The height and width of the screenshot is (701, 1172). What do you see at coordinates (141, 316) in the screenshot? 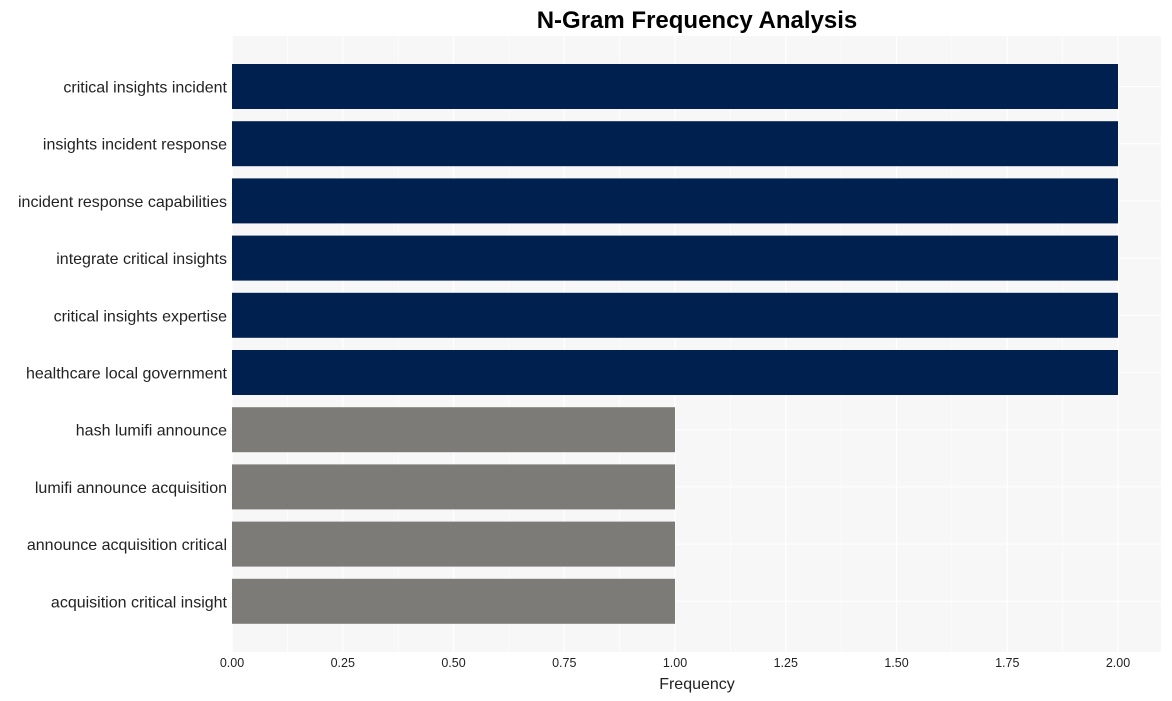
I see `category-label: critical insights expertise` at bounding box center [141, 316].